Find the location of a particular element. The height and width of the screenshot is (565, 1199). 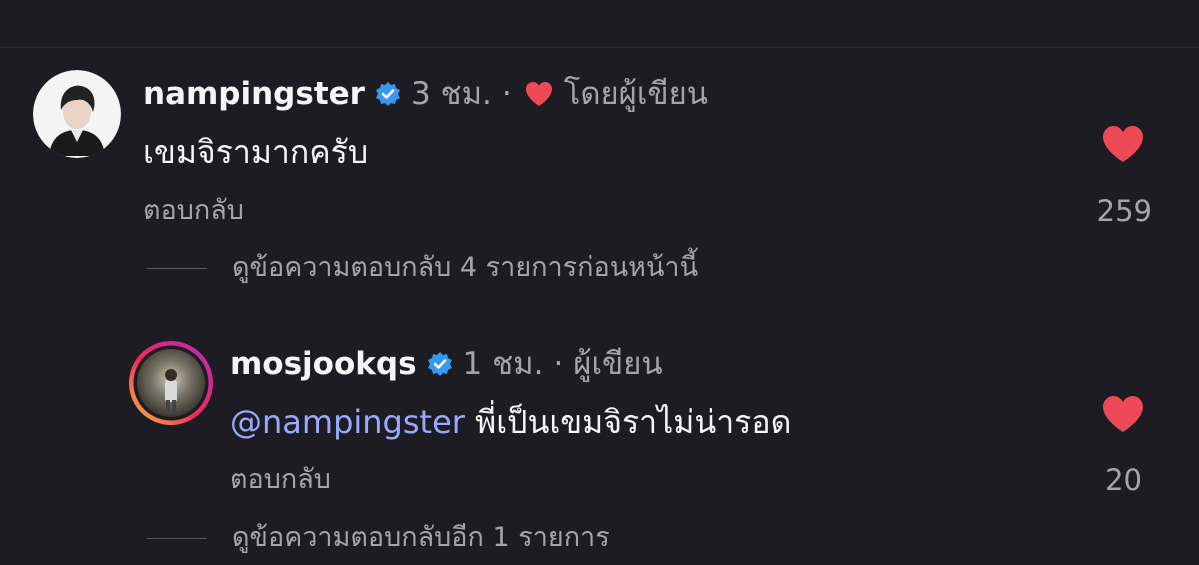

avatar is located at coordinates (77, 114).